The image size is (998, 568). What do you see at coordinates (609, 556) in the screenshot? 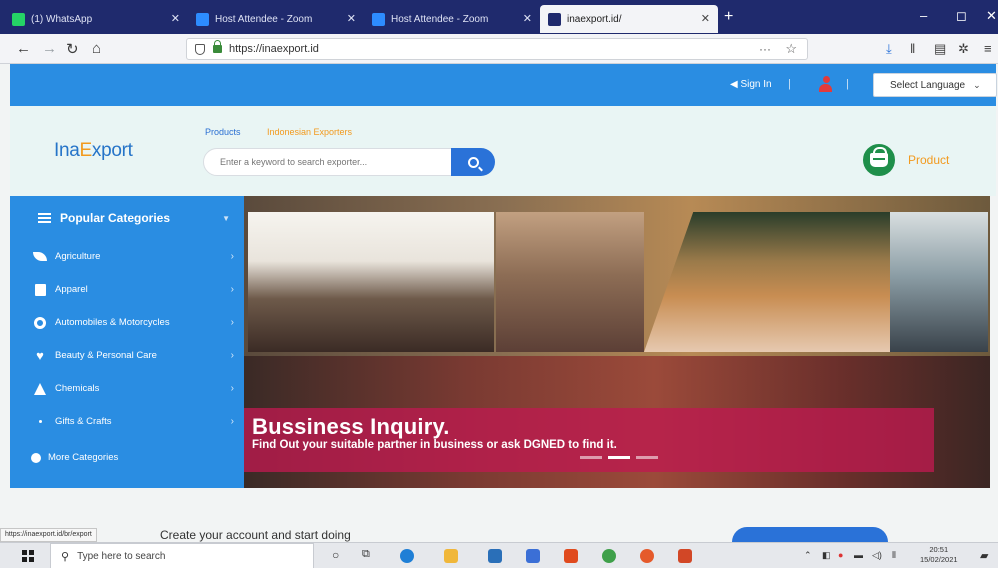
I see `chrome-icon` at bounding box center [609, 556].